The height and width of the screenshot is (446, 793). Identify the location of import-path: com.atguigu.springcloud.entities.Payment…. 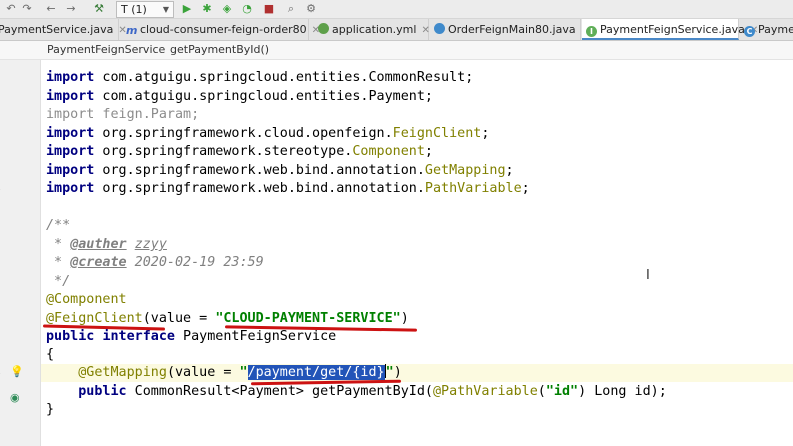
(263, 96).